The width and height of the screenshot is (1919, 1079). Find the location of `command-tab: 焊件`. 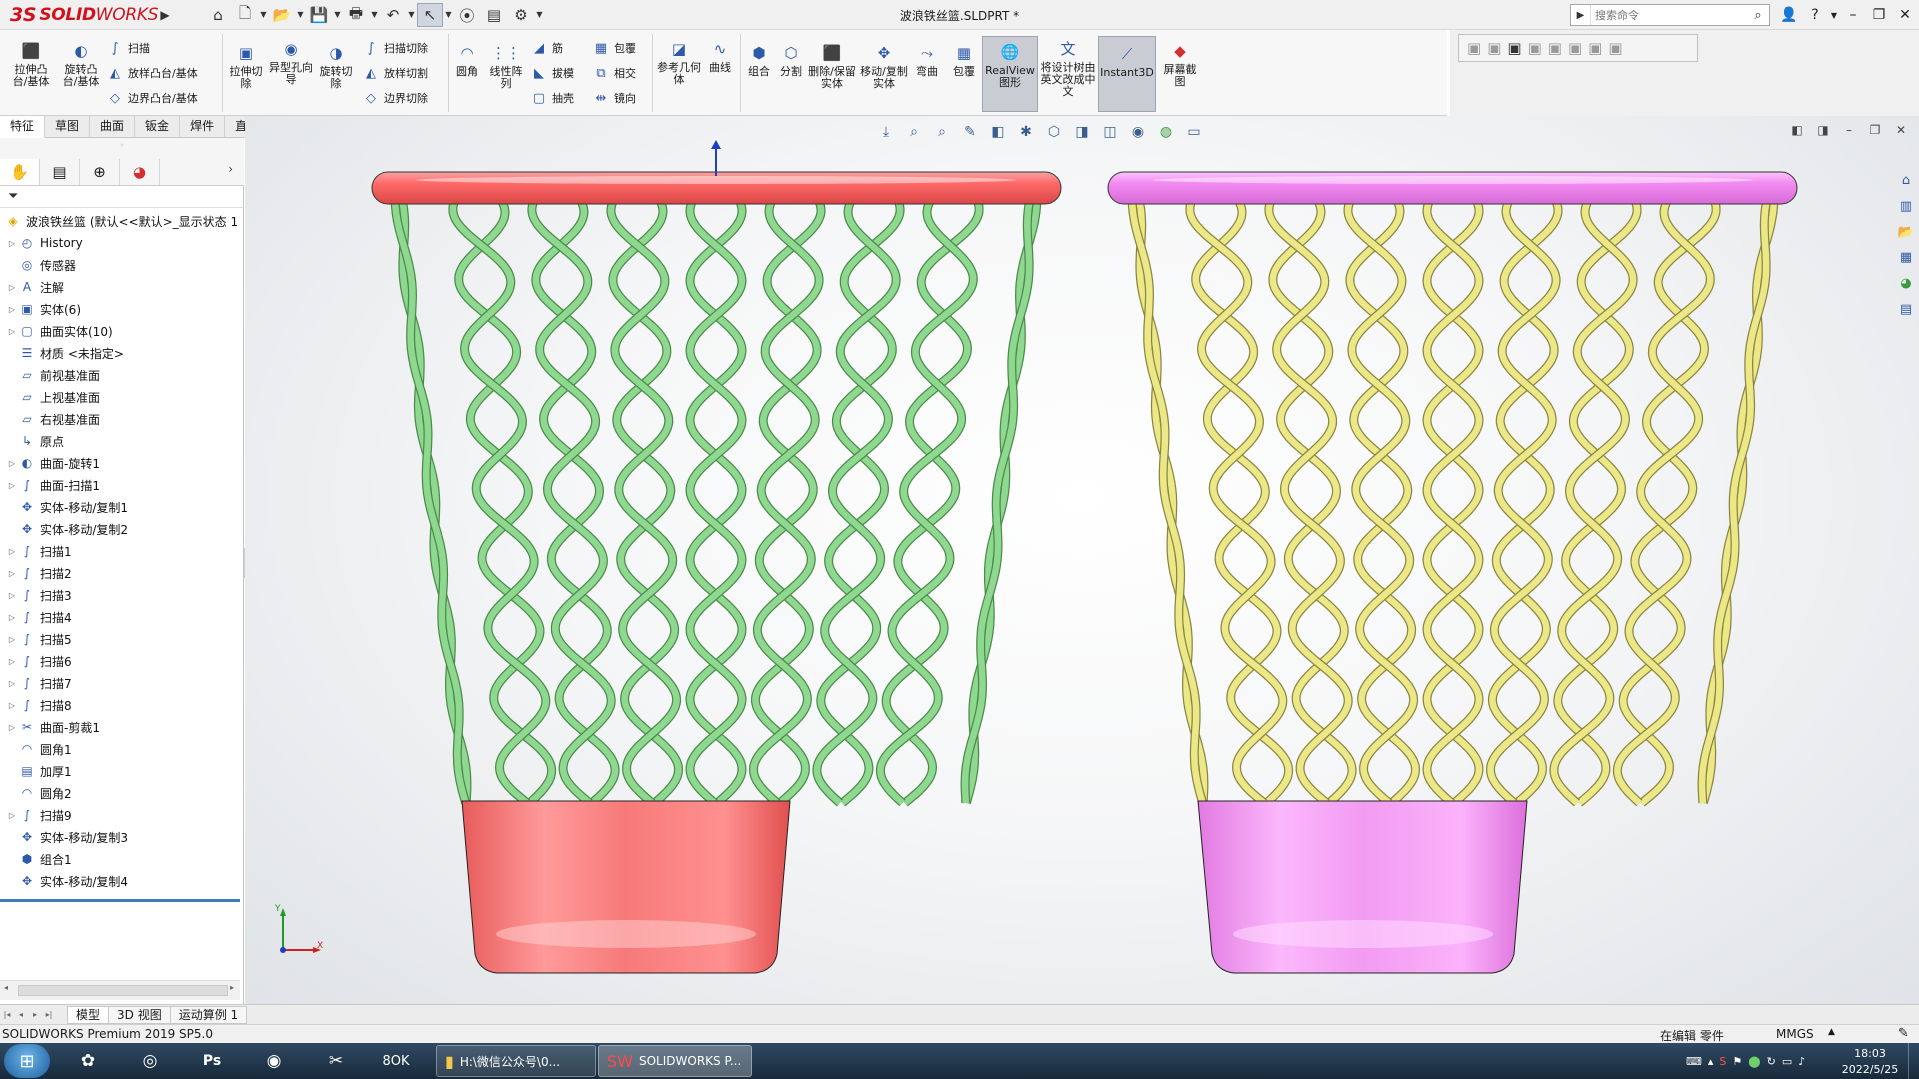

command-tab: 焊件 is located at coordinates (203, 127).